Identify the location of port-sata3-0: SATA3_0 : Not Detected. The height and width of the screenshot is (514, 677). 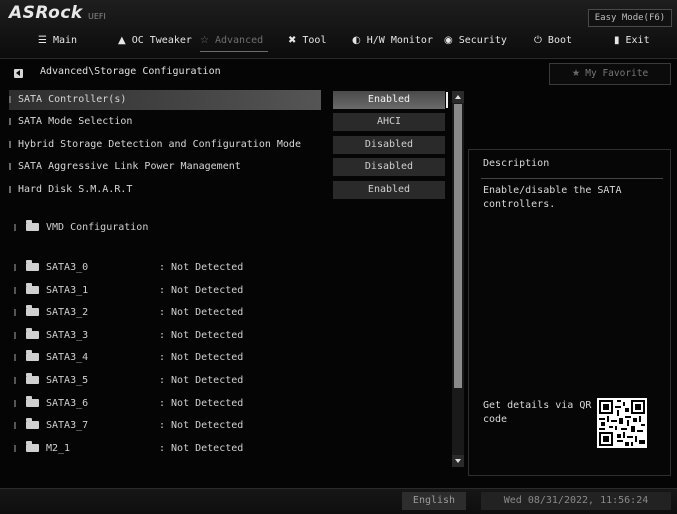
(164, 268).